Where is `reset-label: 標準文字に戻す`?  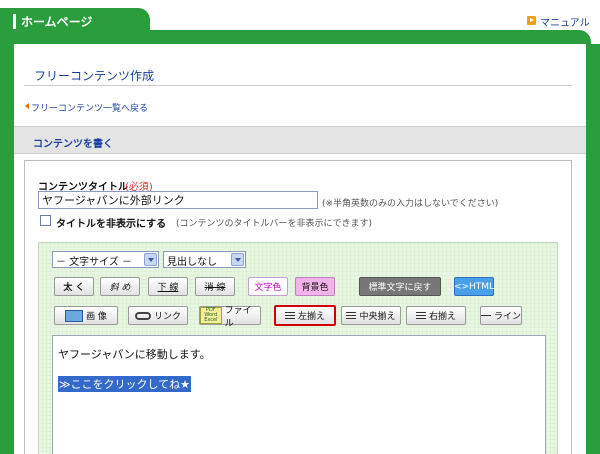
reset-label: 標準文字に戻す is located at coordinates (400, 288).